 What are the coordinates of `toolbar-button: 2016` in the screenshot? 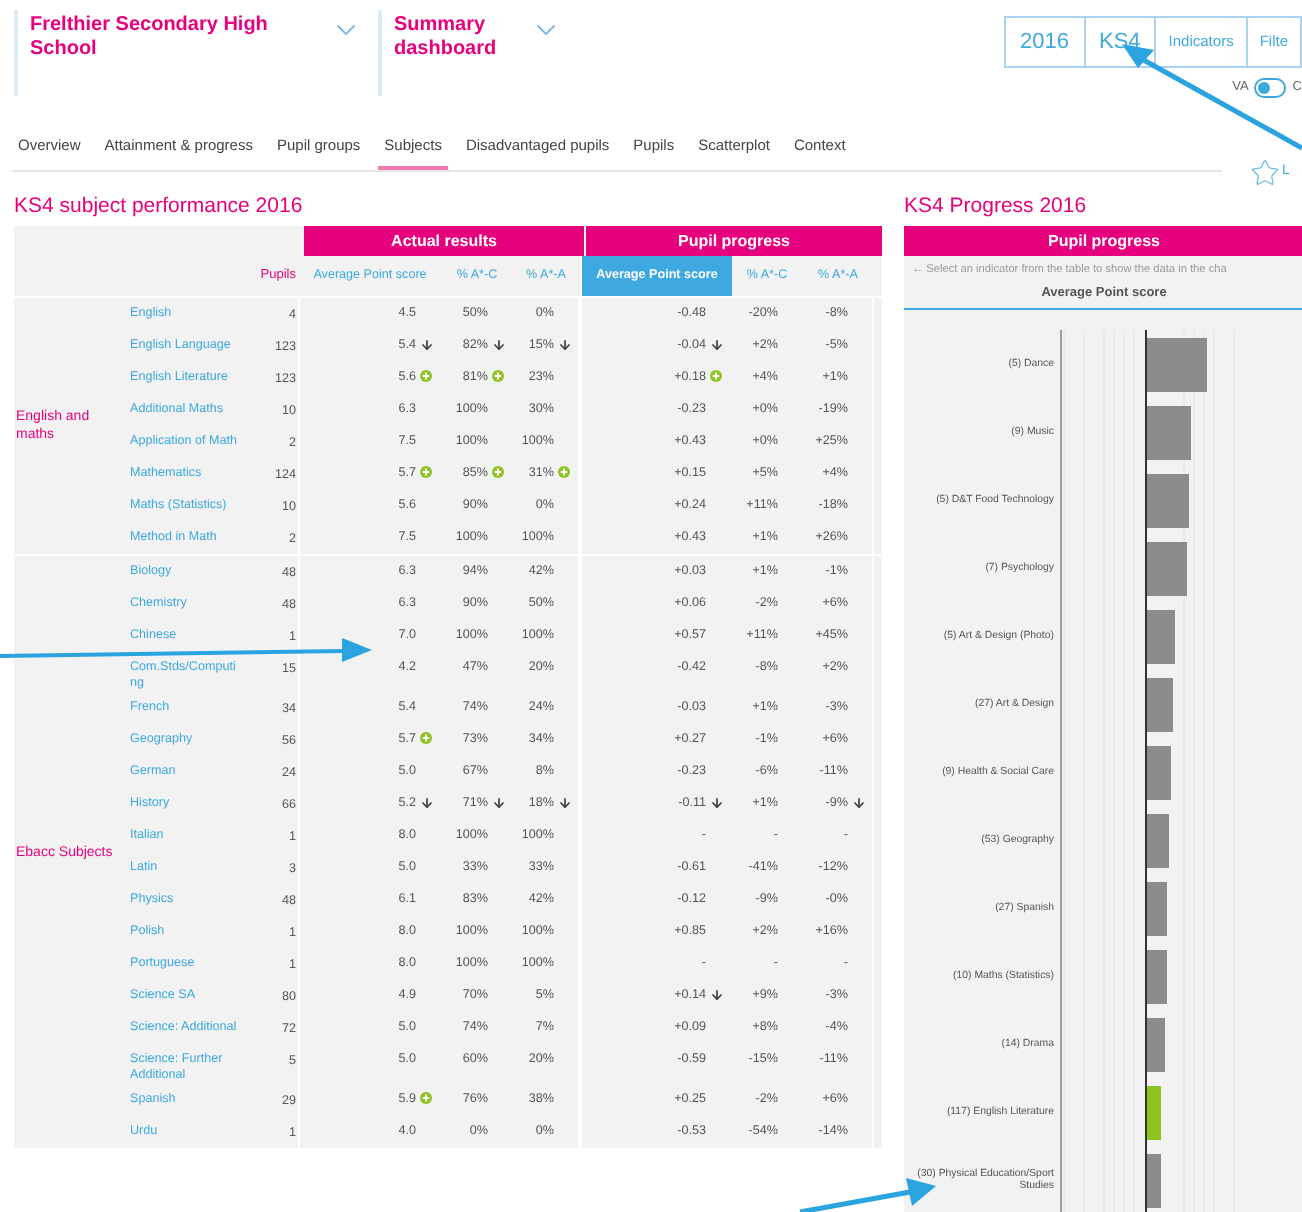 It's located at (1044, 42).